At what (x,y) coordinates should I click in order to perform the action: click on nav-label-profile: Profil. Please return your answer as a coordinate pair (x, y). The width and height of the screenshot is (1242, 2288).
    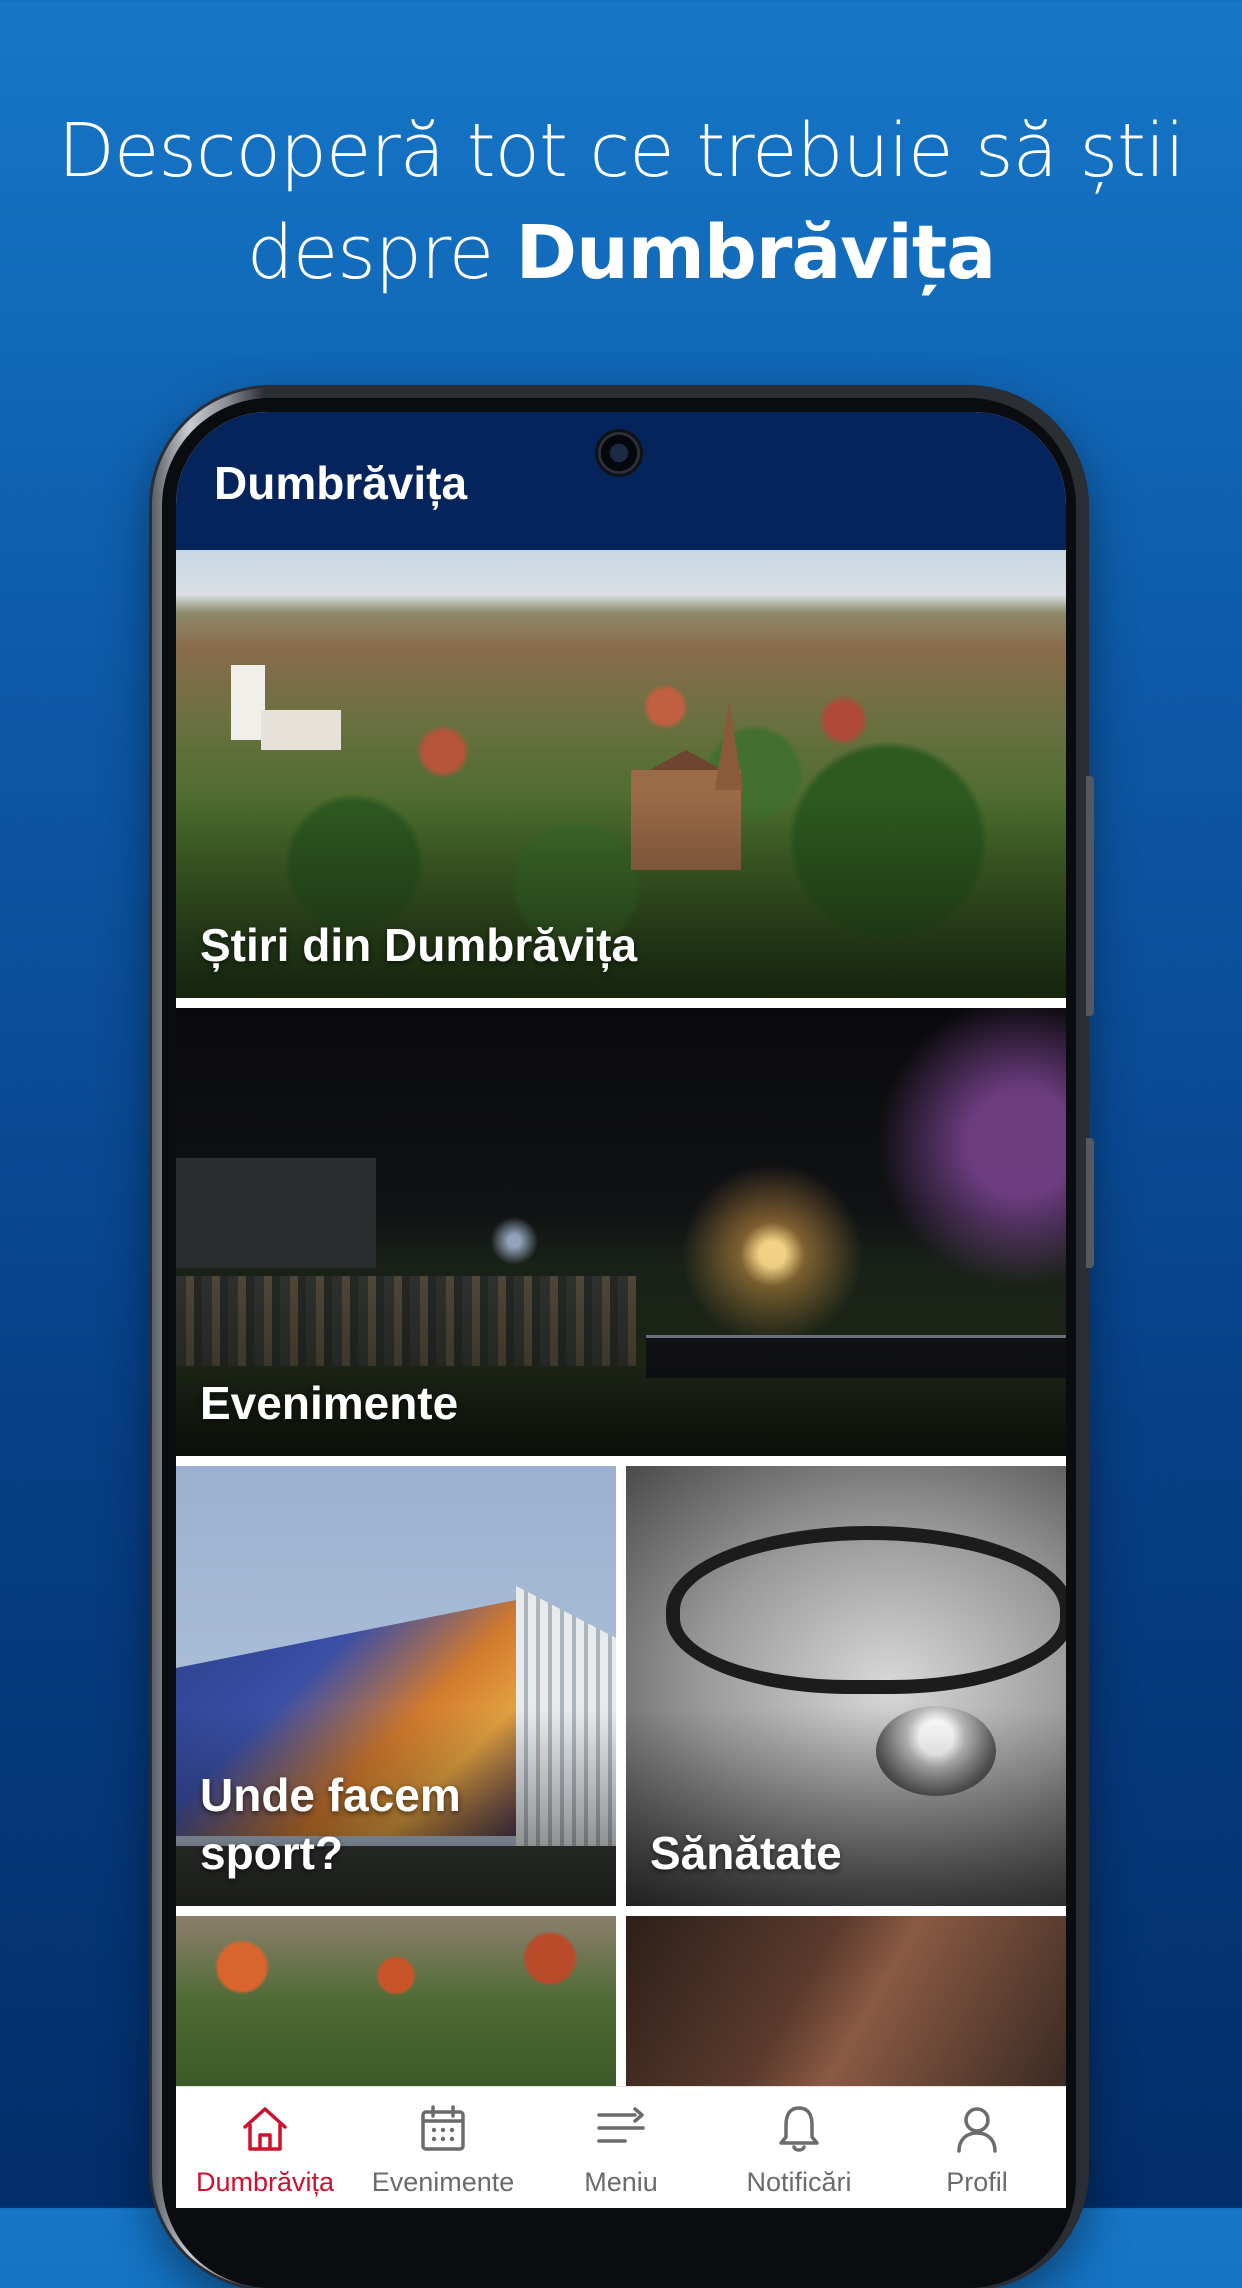
    Looking at the image, I should click on (977, 2182).